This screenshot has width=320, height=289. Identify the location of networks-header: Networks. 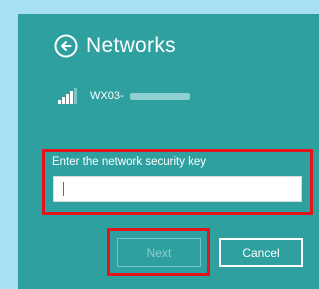
(115, 46).